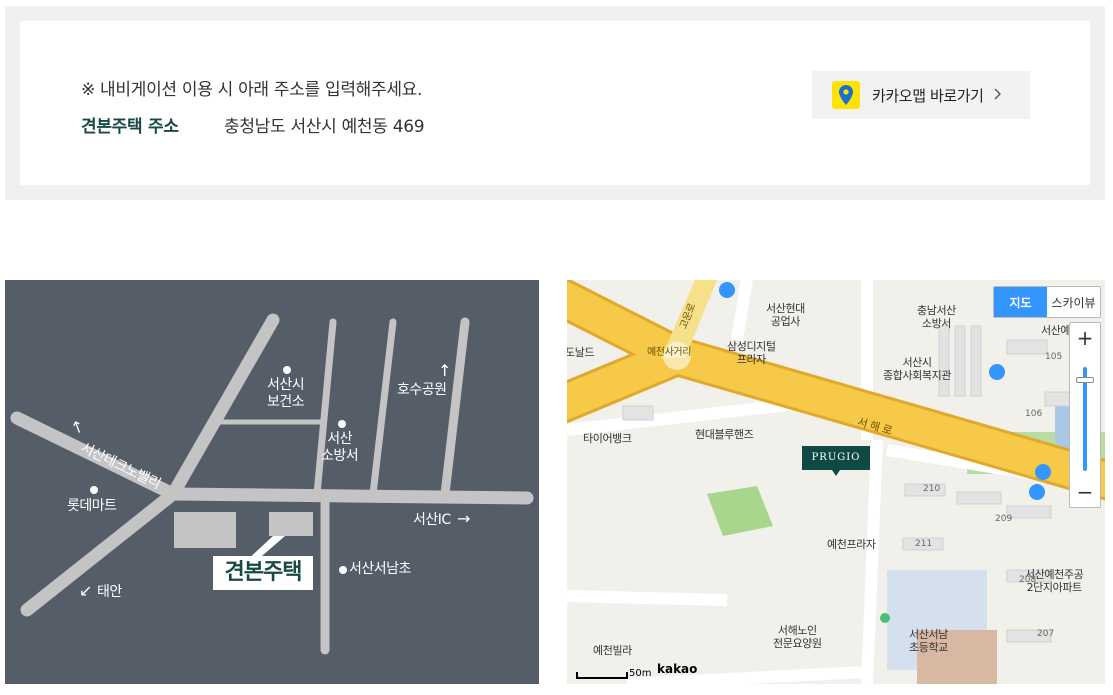  What do you see at coordinates (932, 489) in the screenshot?
I see `building-number: 210` at bounding box center [932, 489].